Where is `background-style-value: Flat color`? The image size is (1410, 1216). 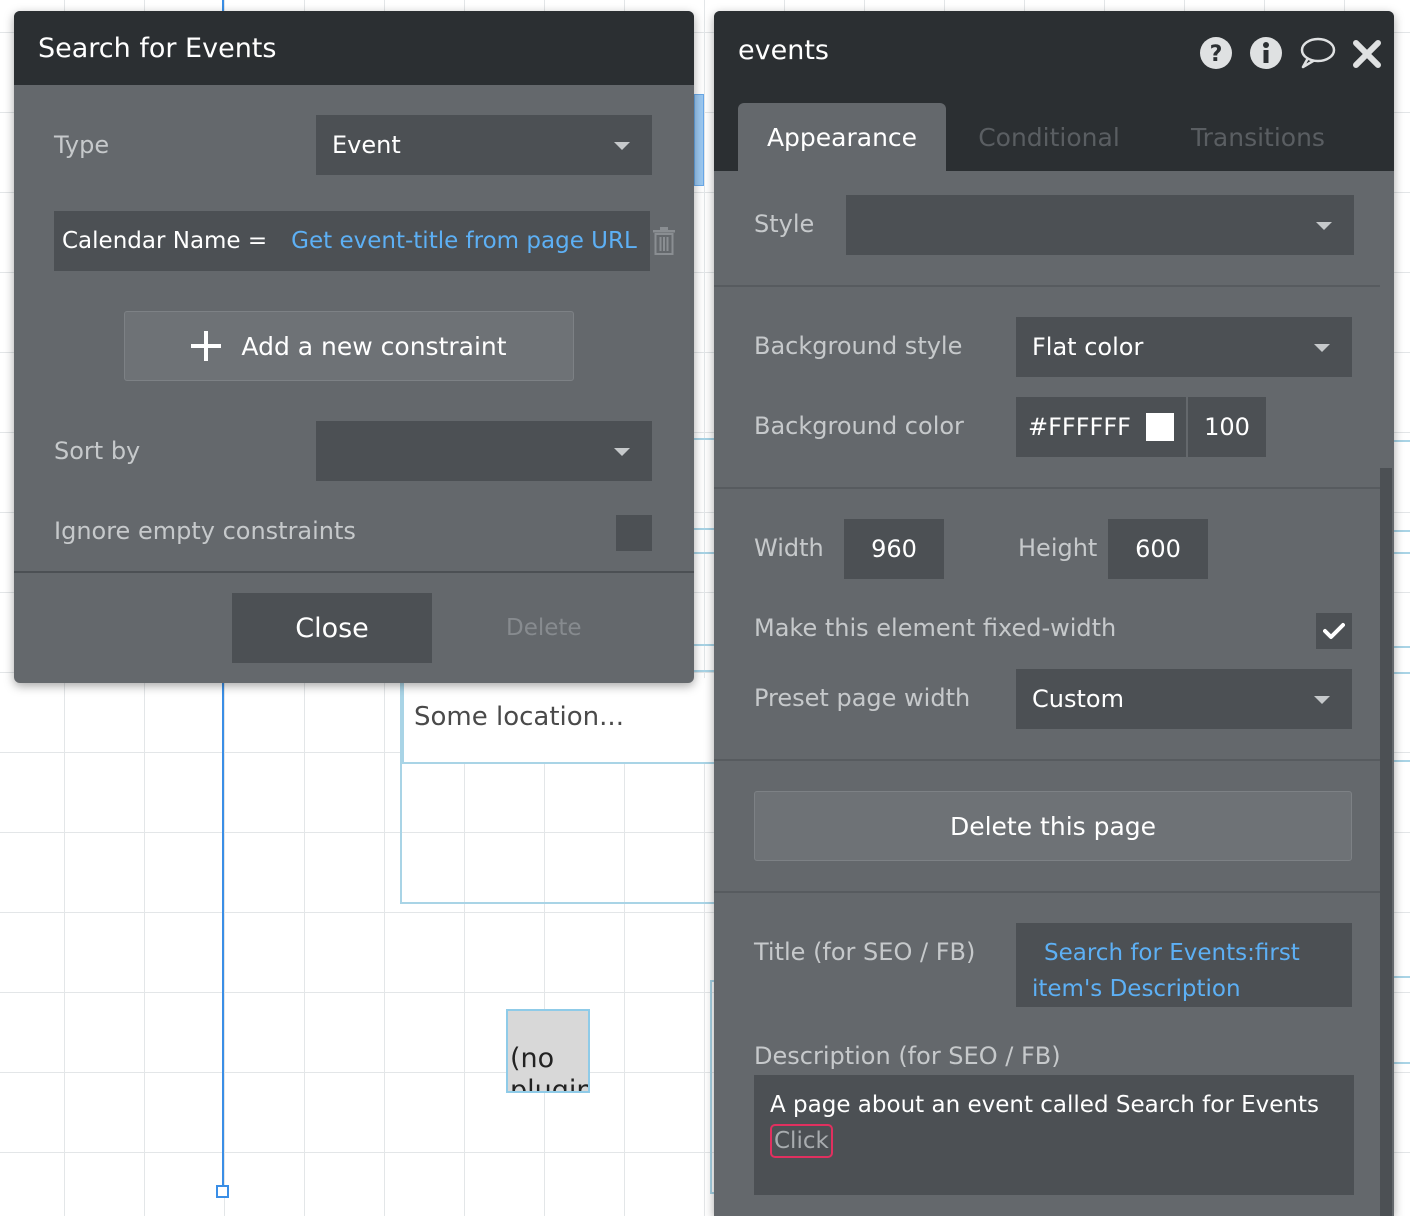 background-style-value: Flat color is located at coordinates (1088, 347).